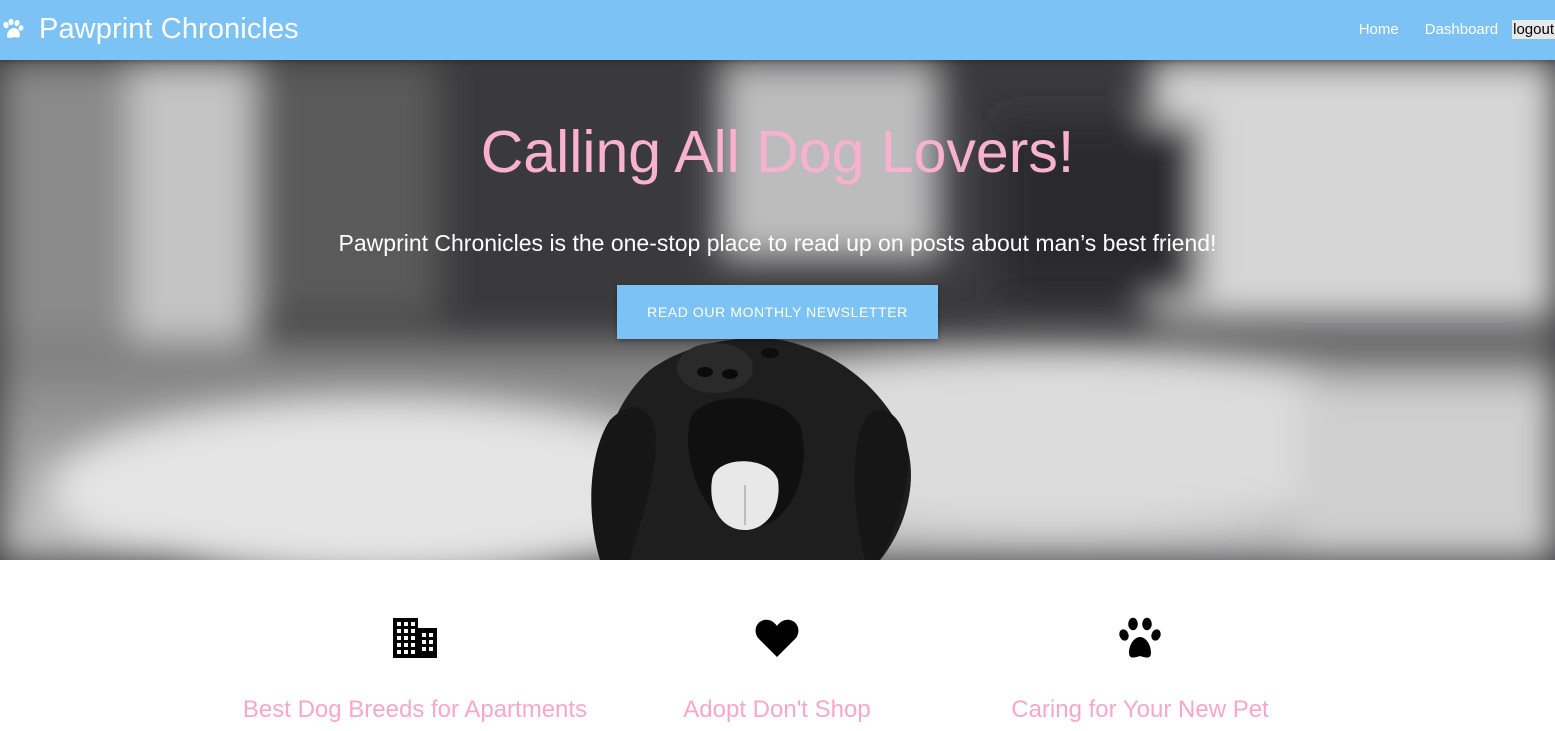 The image size is (1555, 731). What do you see at coordinates (777, 152) in the screenshot?
I see `hero-title: Calling All Dog Lovers!` at bounding box center [777, 152].